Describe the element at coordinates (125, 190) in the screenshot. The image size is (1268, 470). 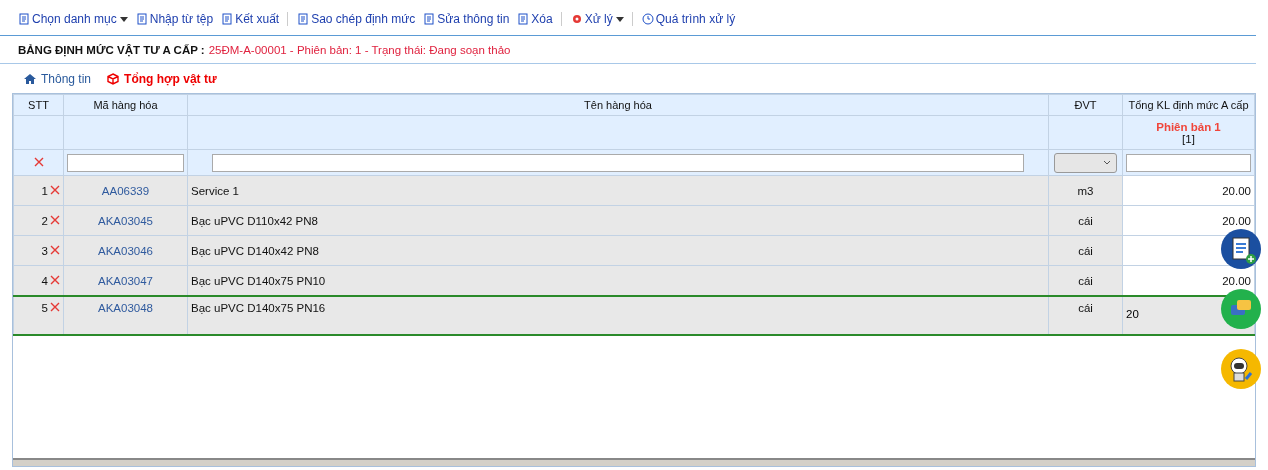
I see `item-code-link: AA06339` at that location.